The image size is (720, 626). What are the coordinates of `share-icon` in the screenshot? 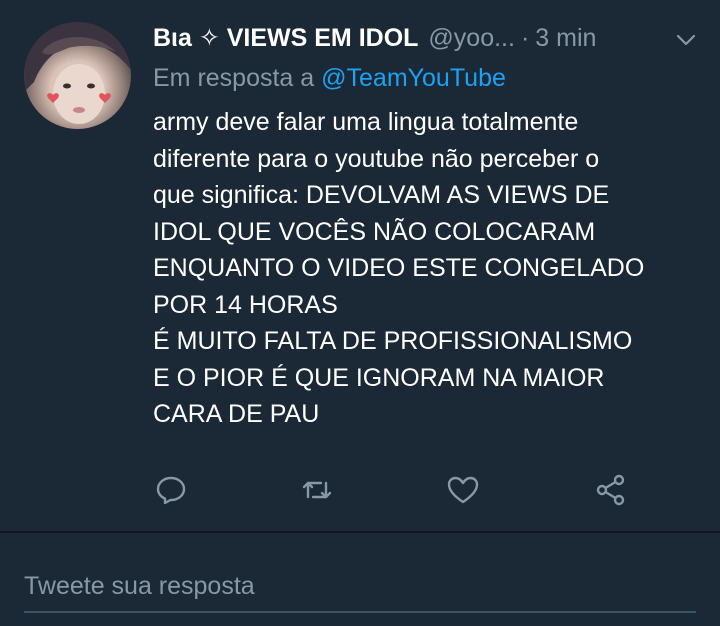 It's located at (610, 490).